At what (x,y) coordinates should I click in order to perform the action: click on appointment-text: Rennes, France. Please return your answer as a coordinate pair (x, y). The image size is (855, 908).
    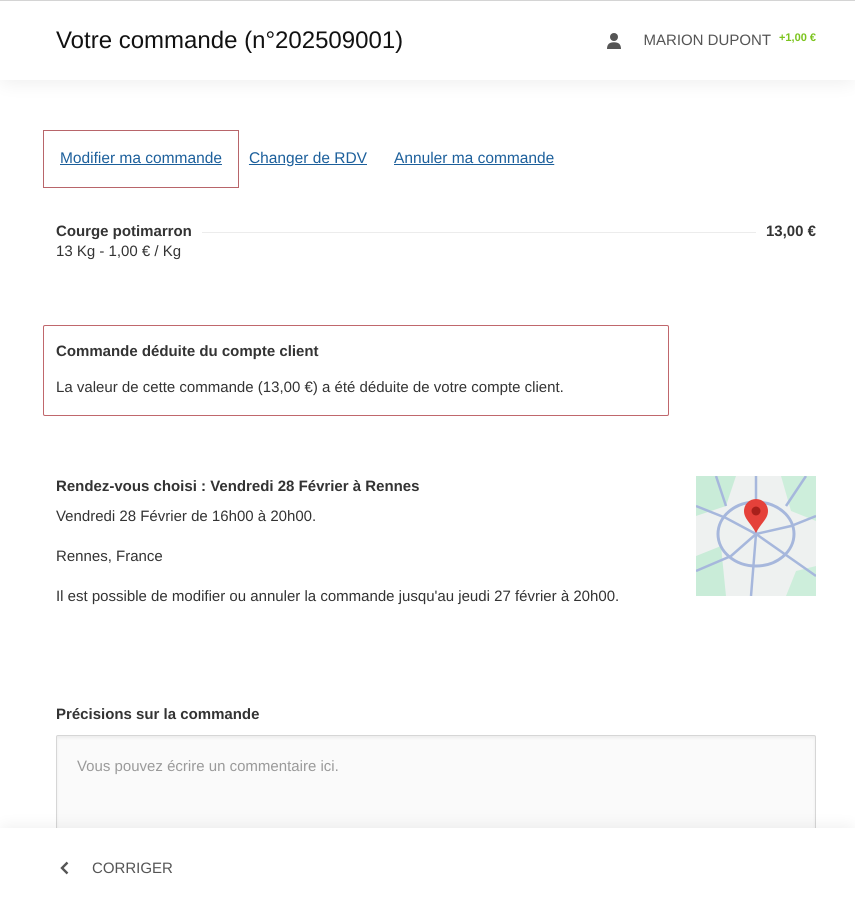
    Looking at the image, I should click on (110, 557).